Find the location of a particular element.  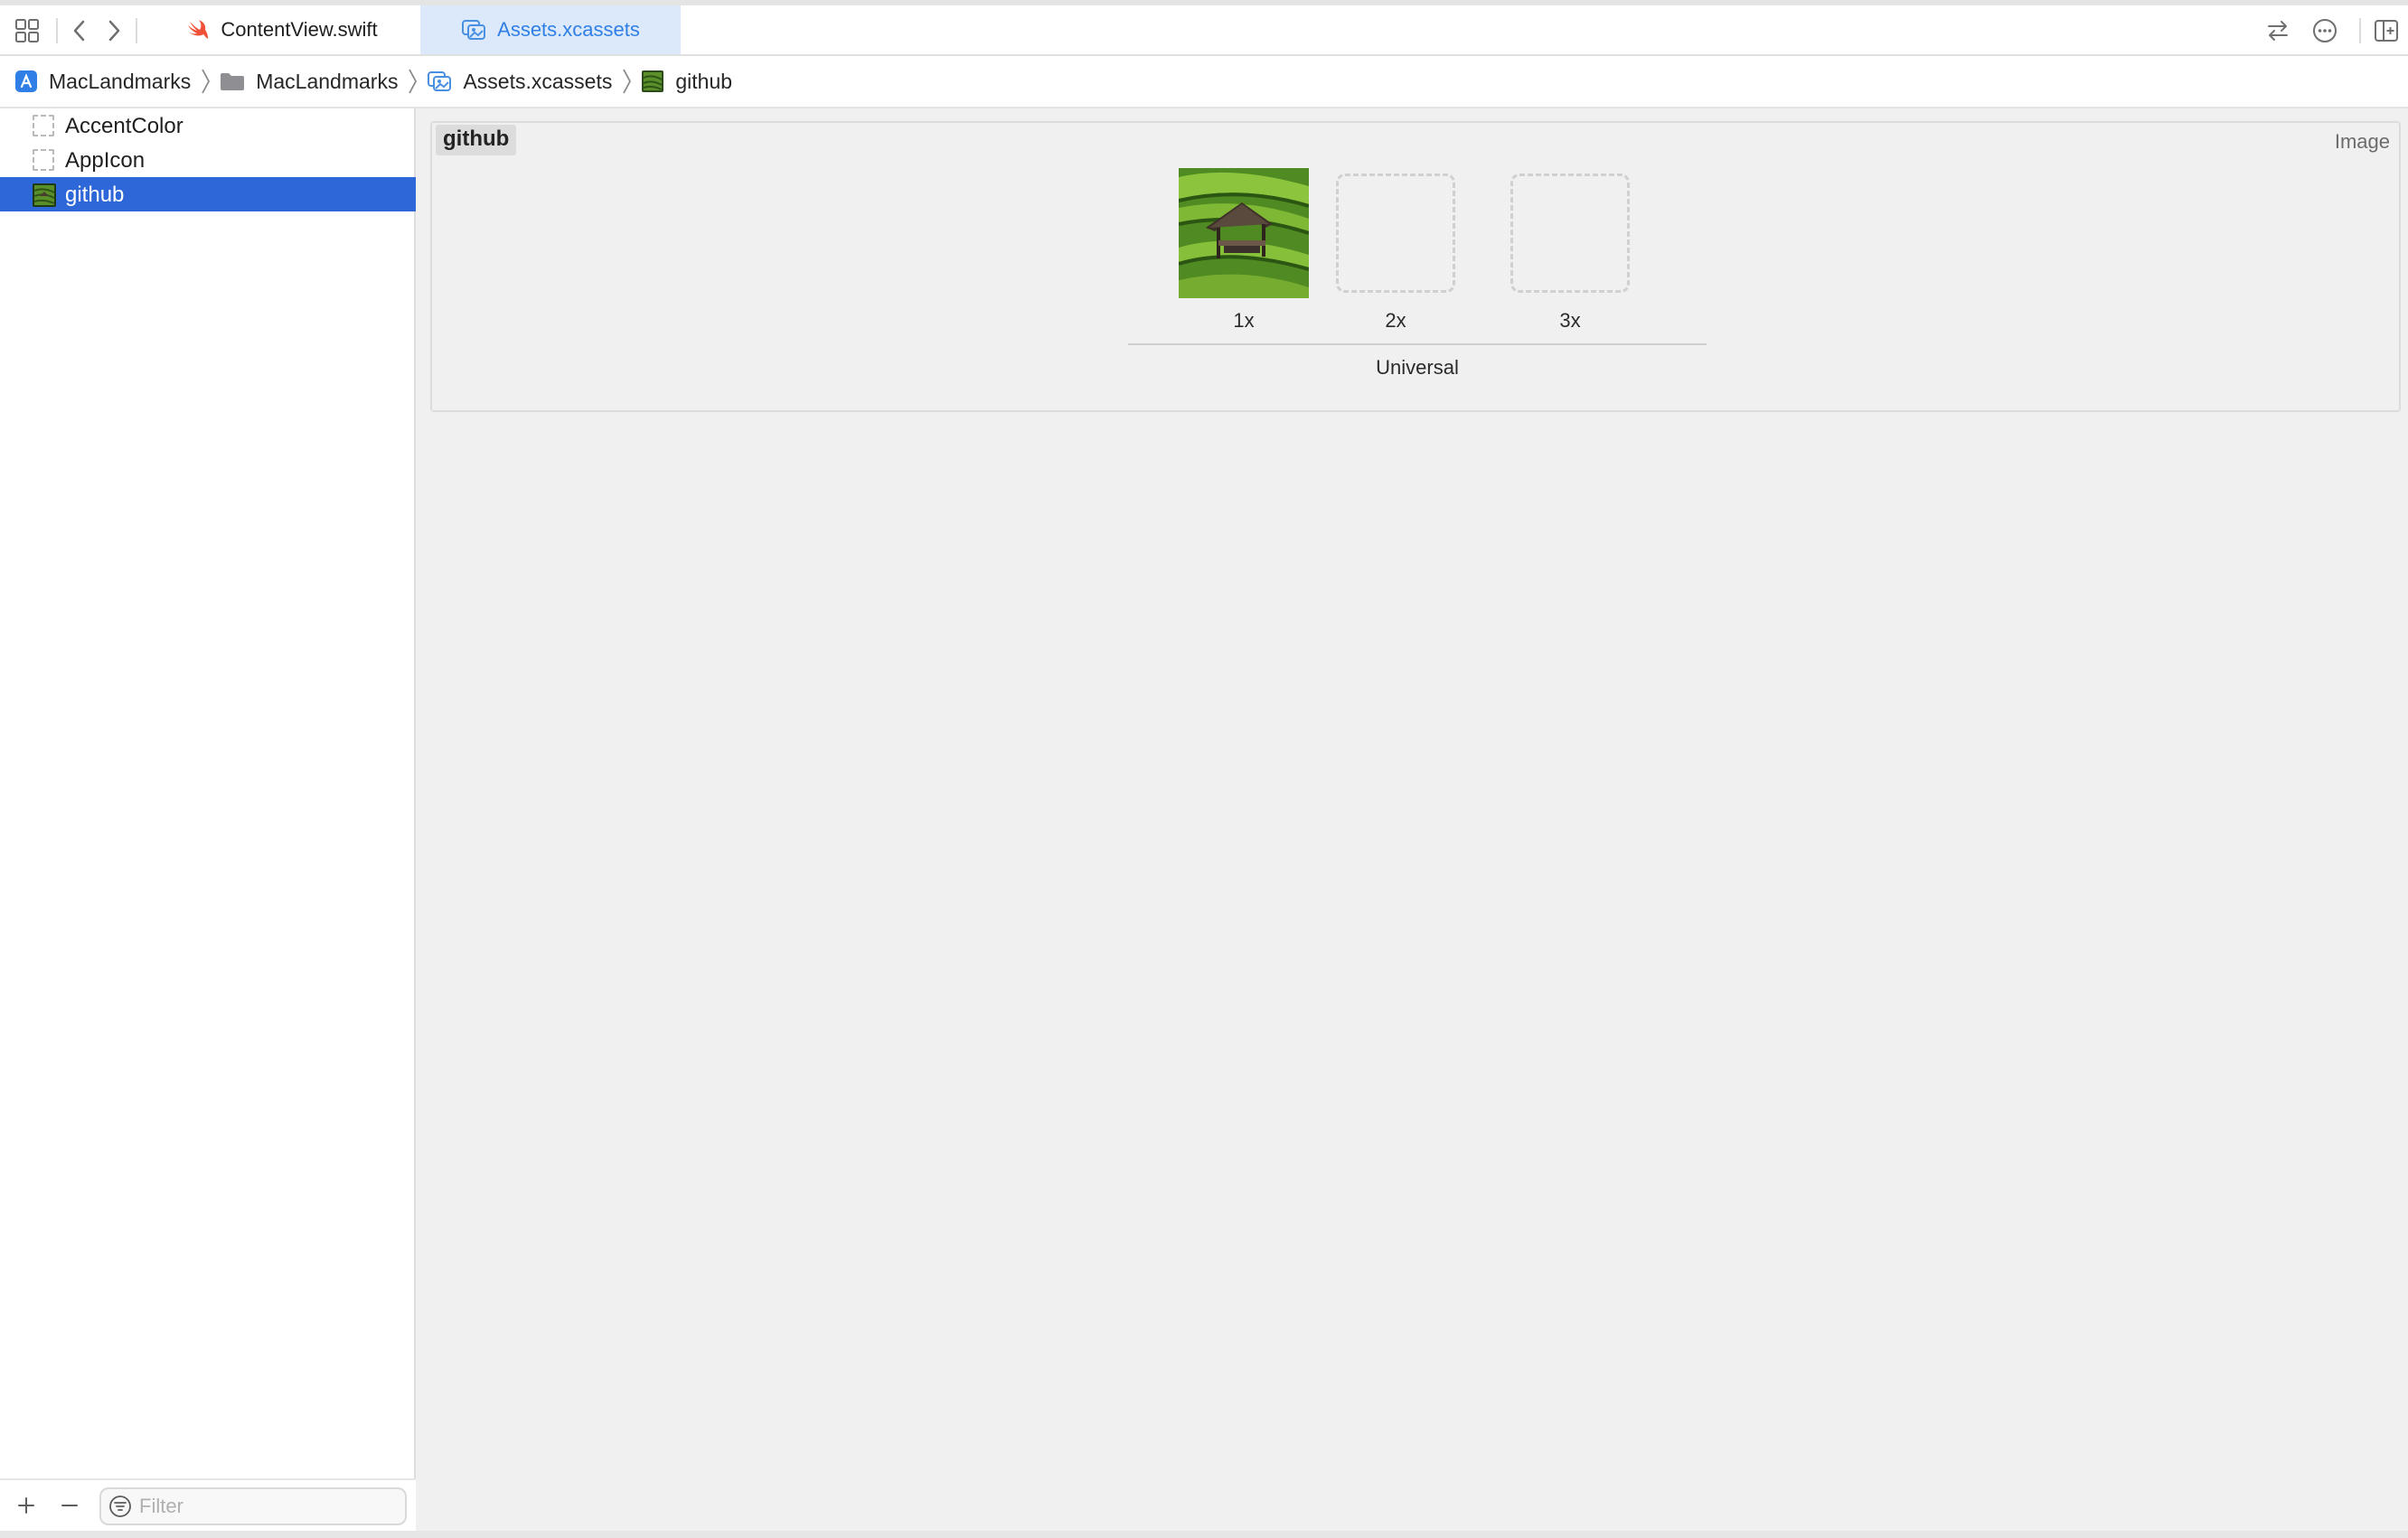

back-chevron-icon is located at coordinates (79, 30).